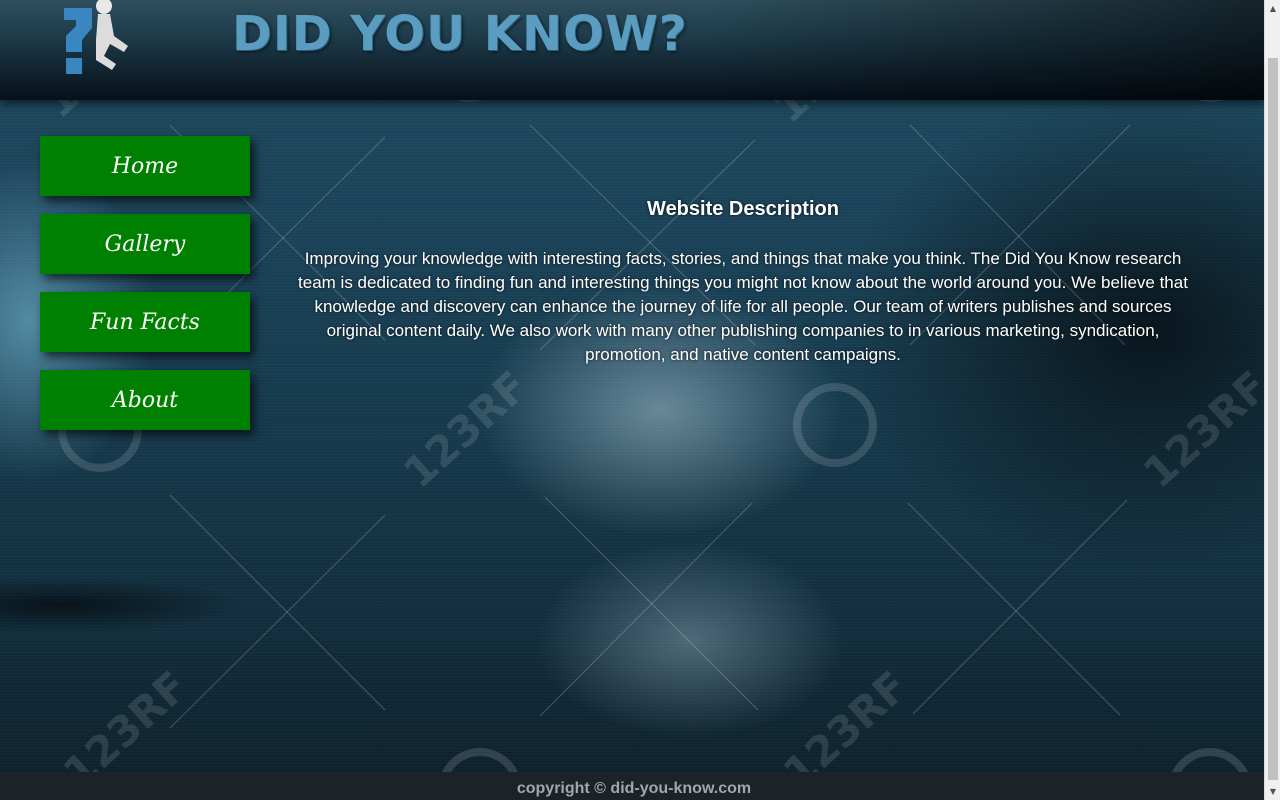 The image size is (1280, 800). What do you see at coordinates (460, 34) in the screenshot?
I see `site-title: DID YOU KNOW?` at bounding box center [460, 34].